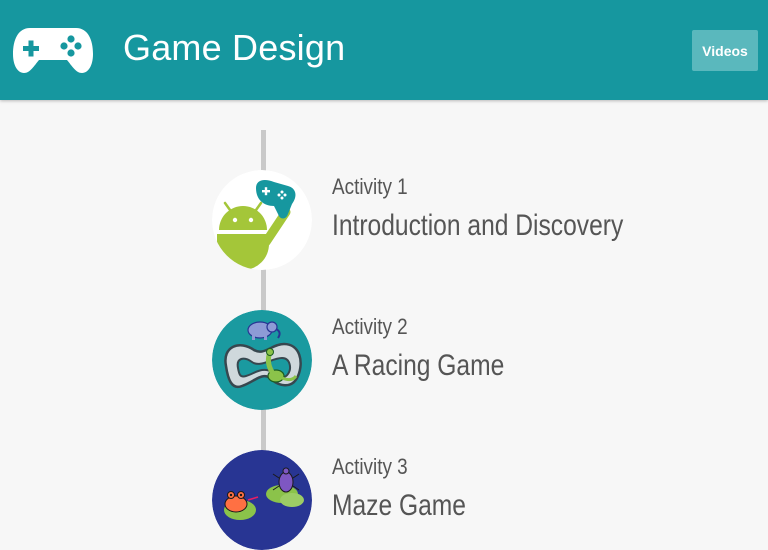  I want to click on activity-1: Activity 1 Introduction and Discovery, so click(472, 220).